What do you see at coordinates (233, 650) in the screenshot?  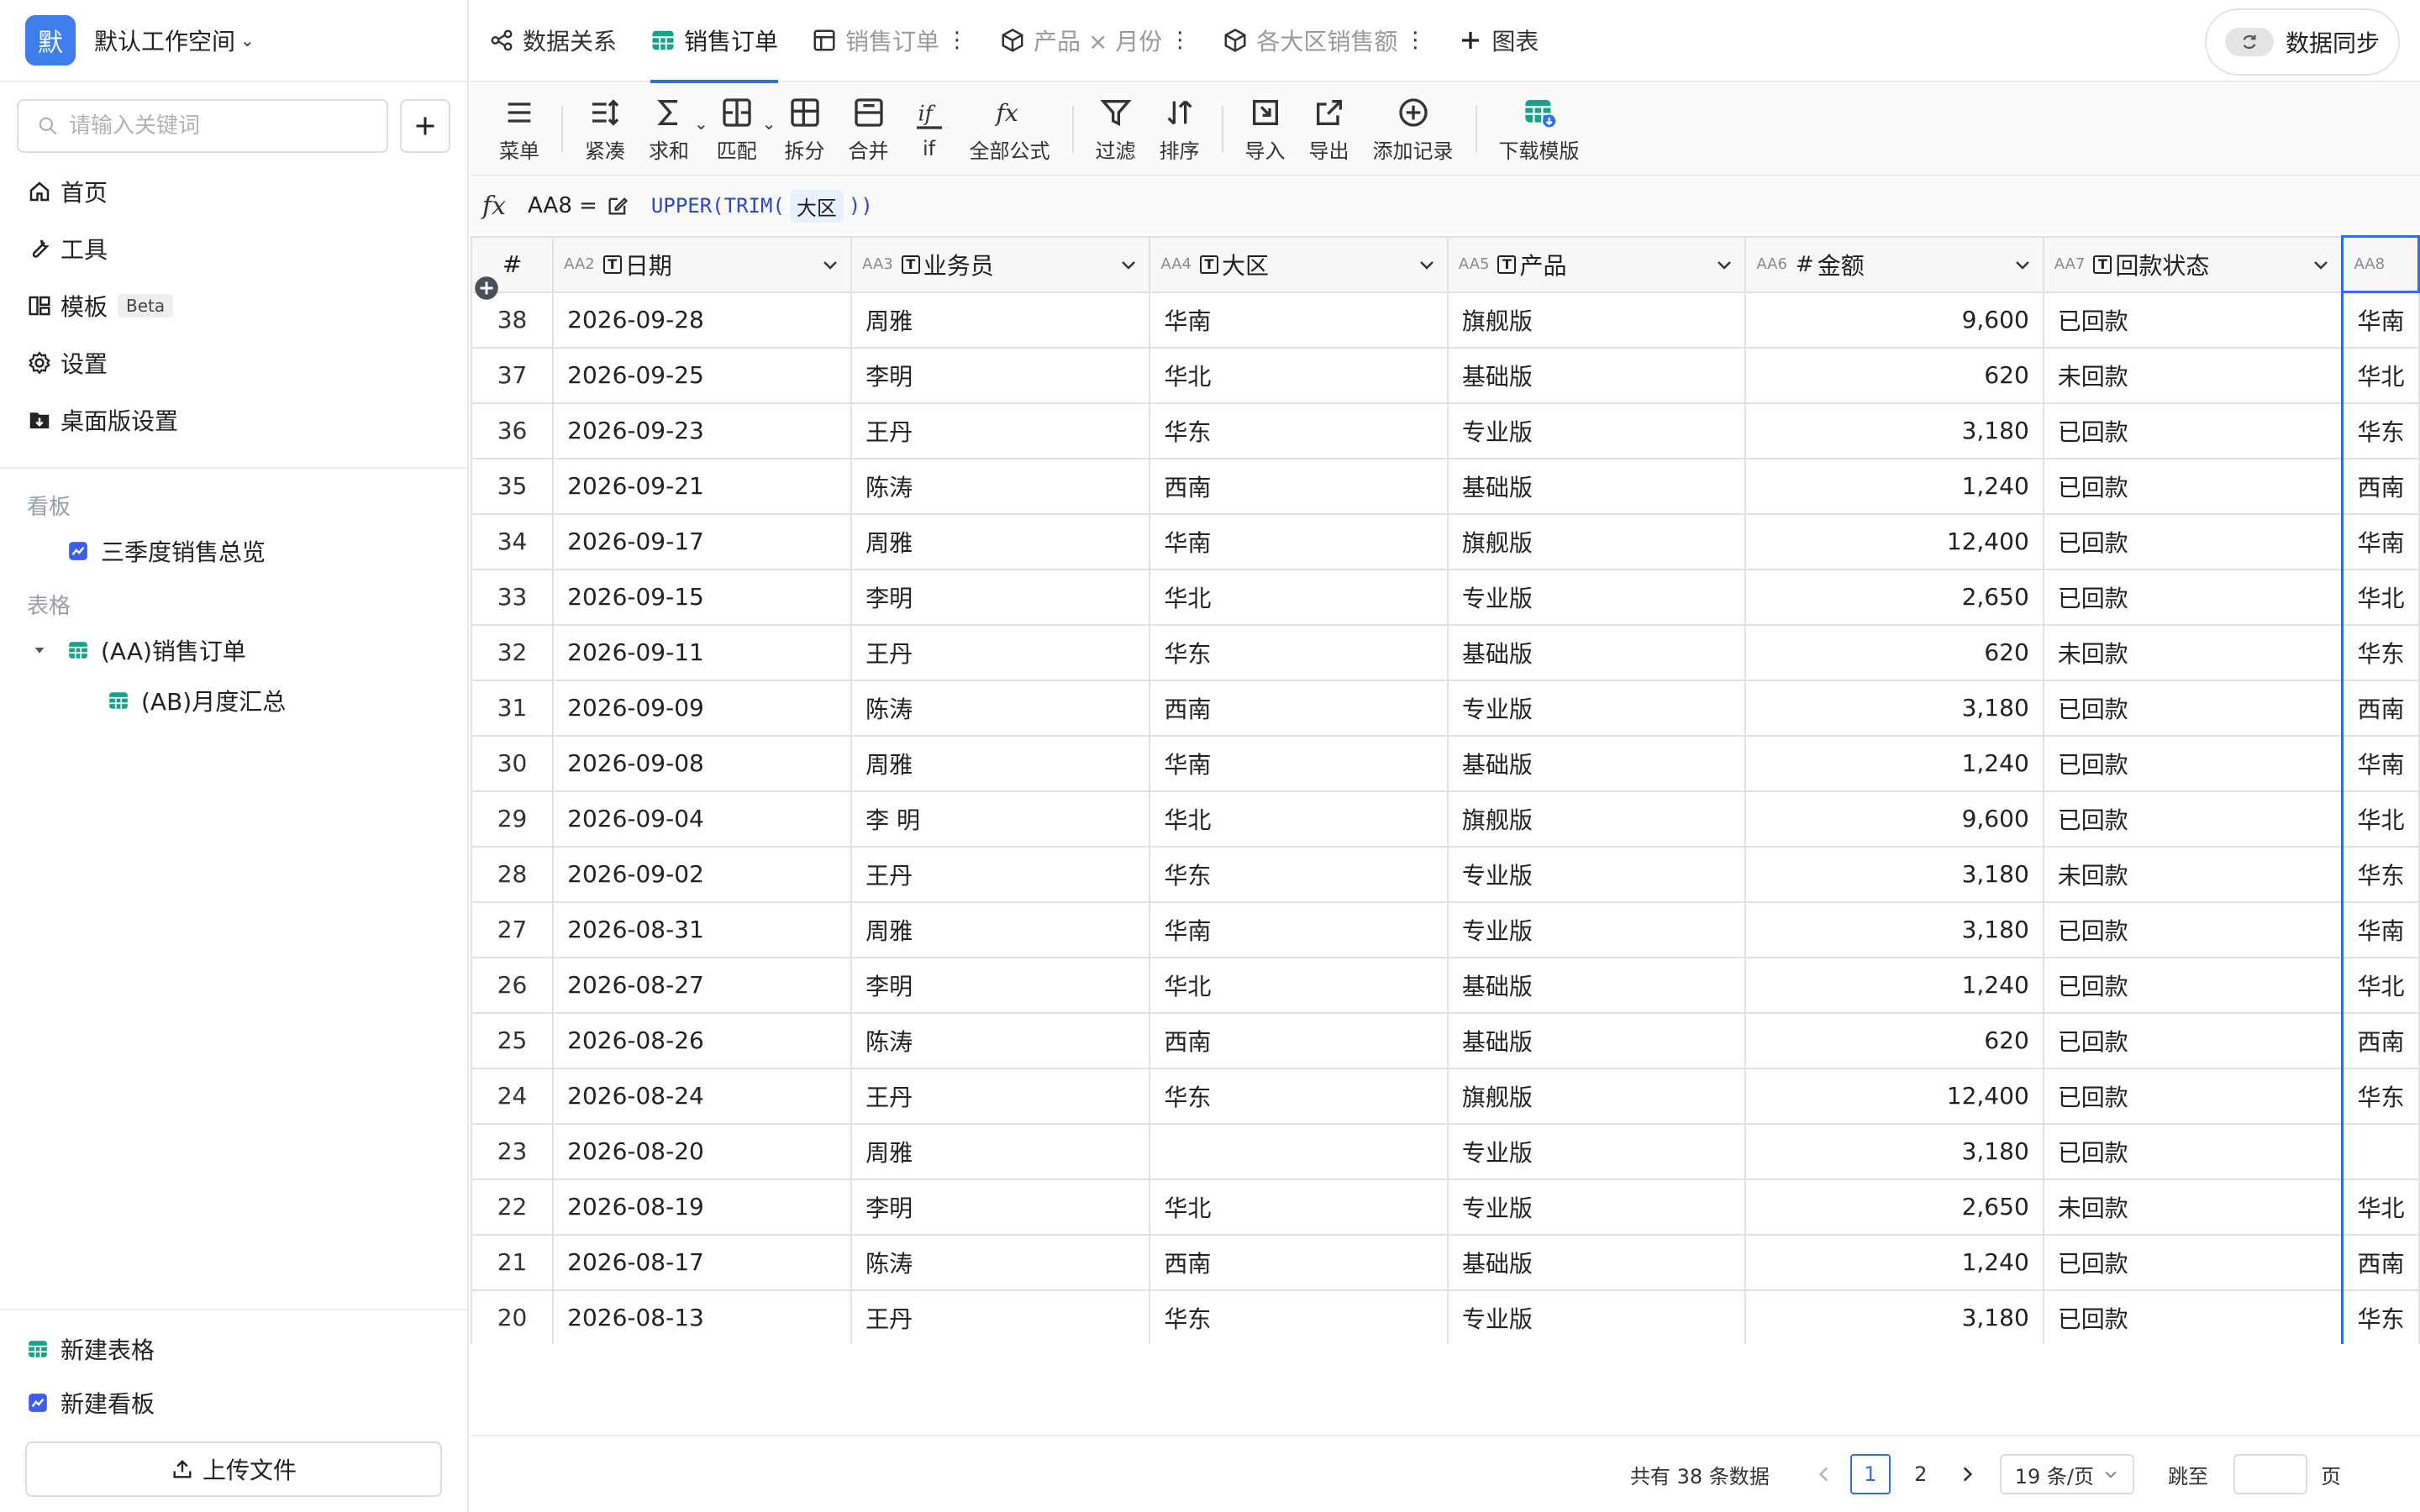 I see `table-item-aa: (AA)销售订单` at bounding box center [233, 650].